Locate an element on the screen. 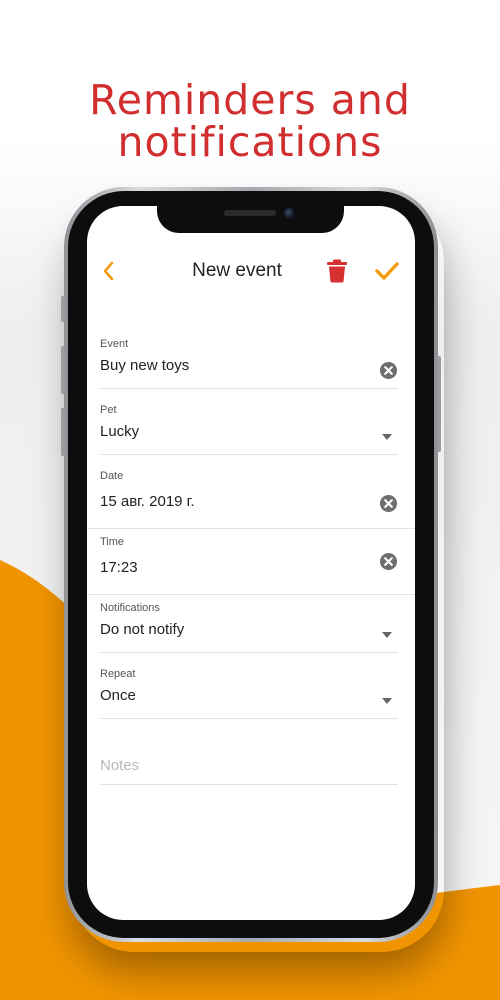  repeat-select-value: Once is located at coordinates (235, 695).